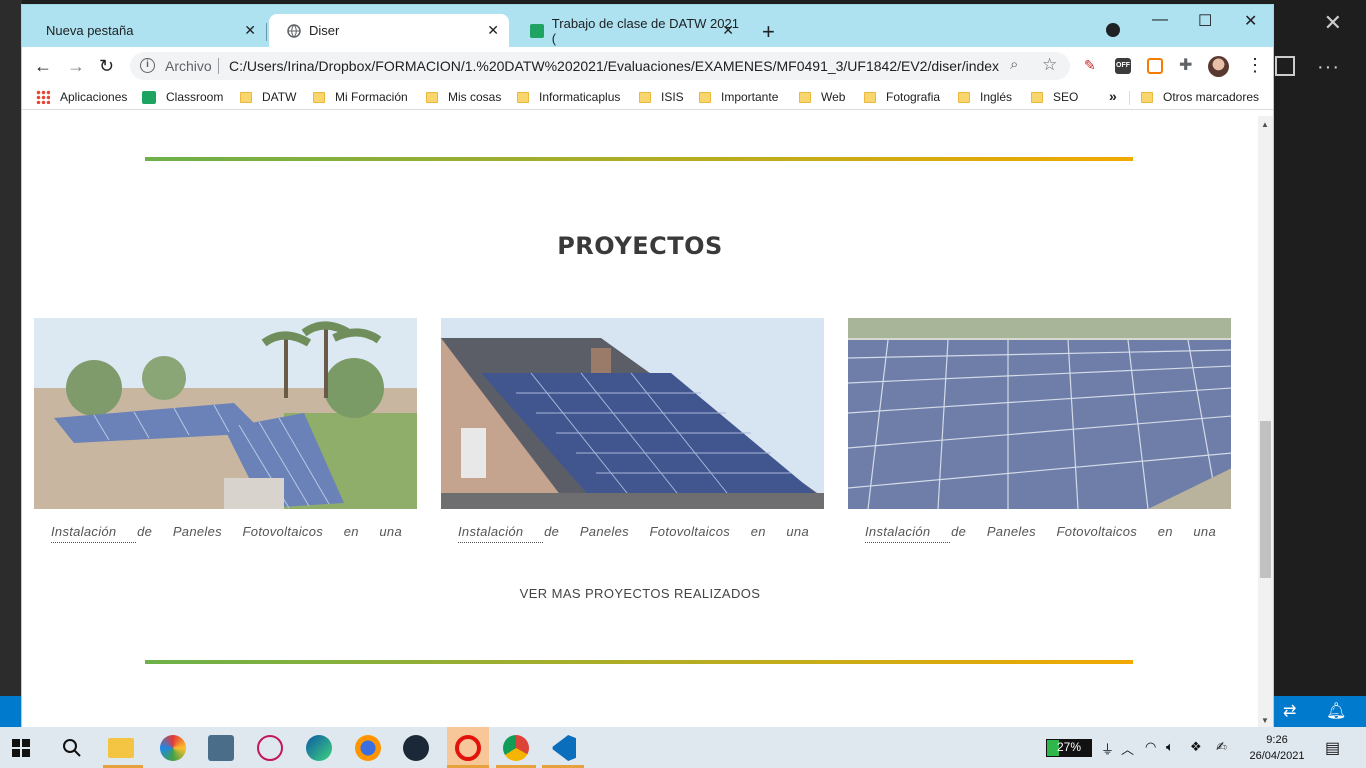  Describe the element at coordinates (1113, 96) in the screenshot. I see `bookmarks-overflow-icon: »` at that location.